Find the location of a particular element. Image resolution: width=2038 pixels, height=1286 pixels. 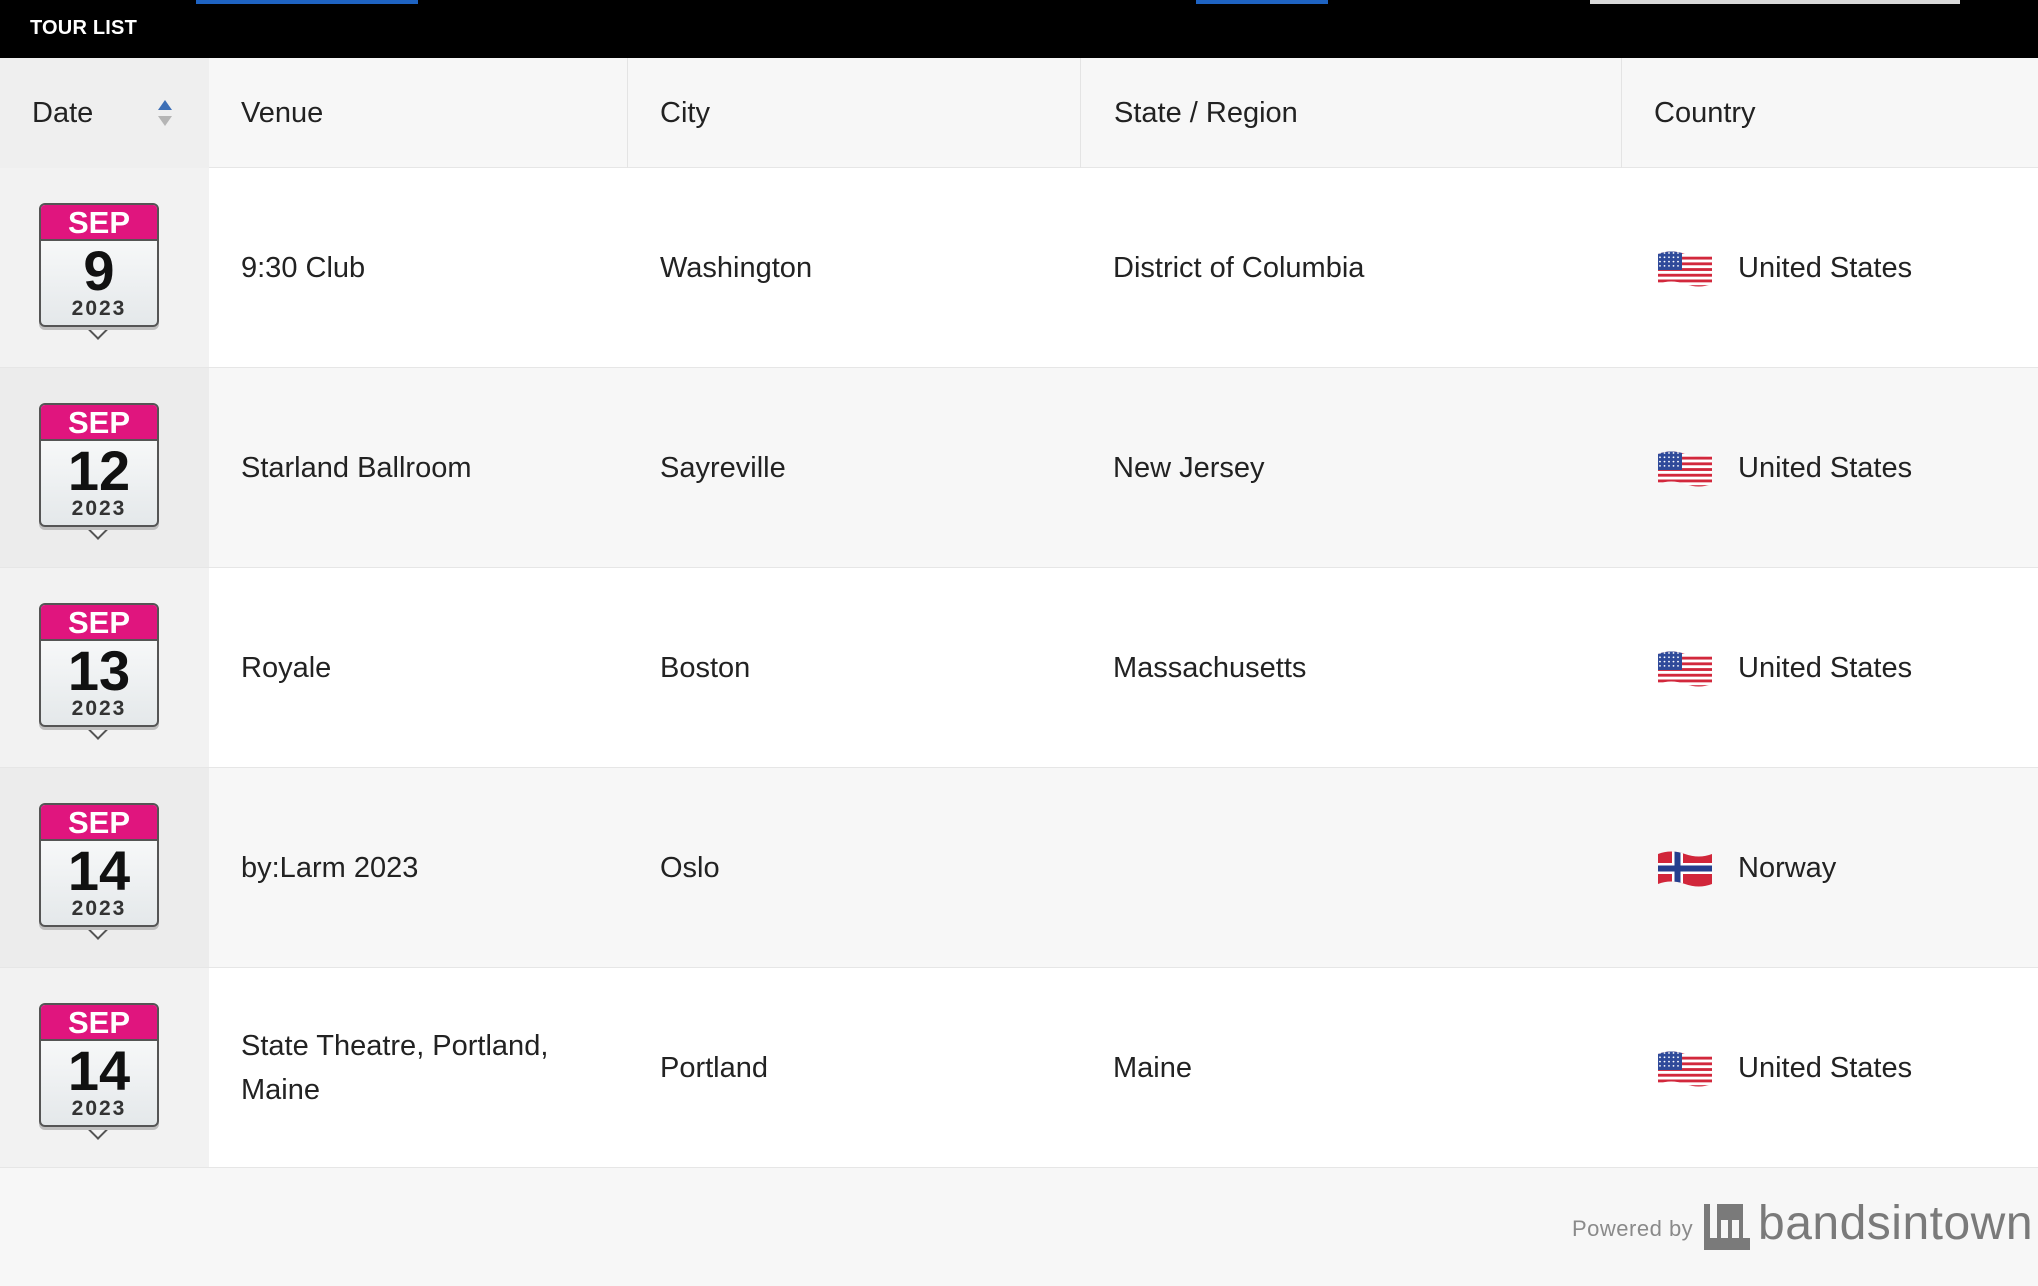

table-header: Date Venue City State / Region Country is located at coordinates (1019, 113).